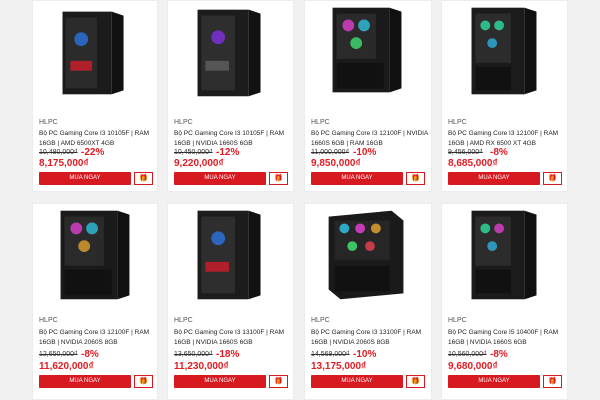 Image resolution: width=600 pixels, height=400 pixels. What do you see at coordinates (58, 354) in the screenshot?
I see `old-price: 12,650,000₫` at bounding box center [58, 354].